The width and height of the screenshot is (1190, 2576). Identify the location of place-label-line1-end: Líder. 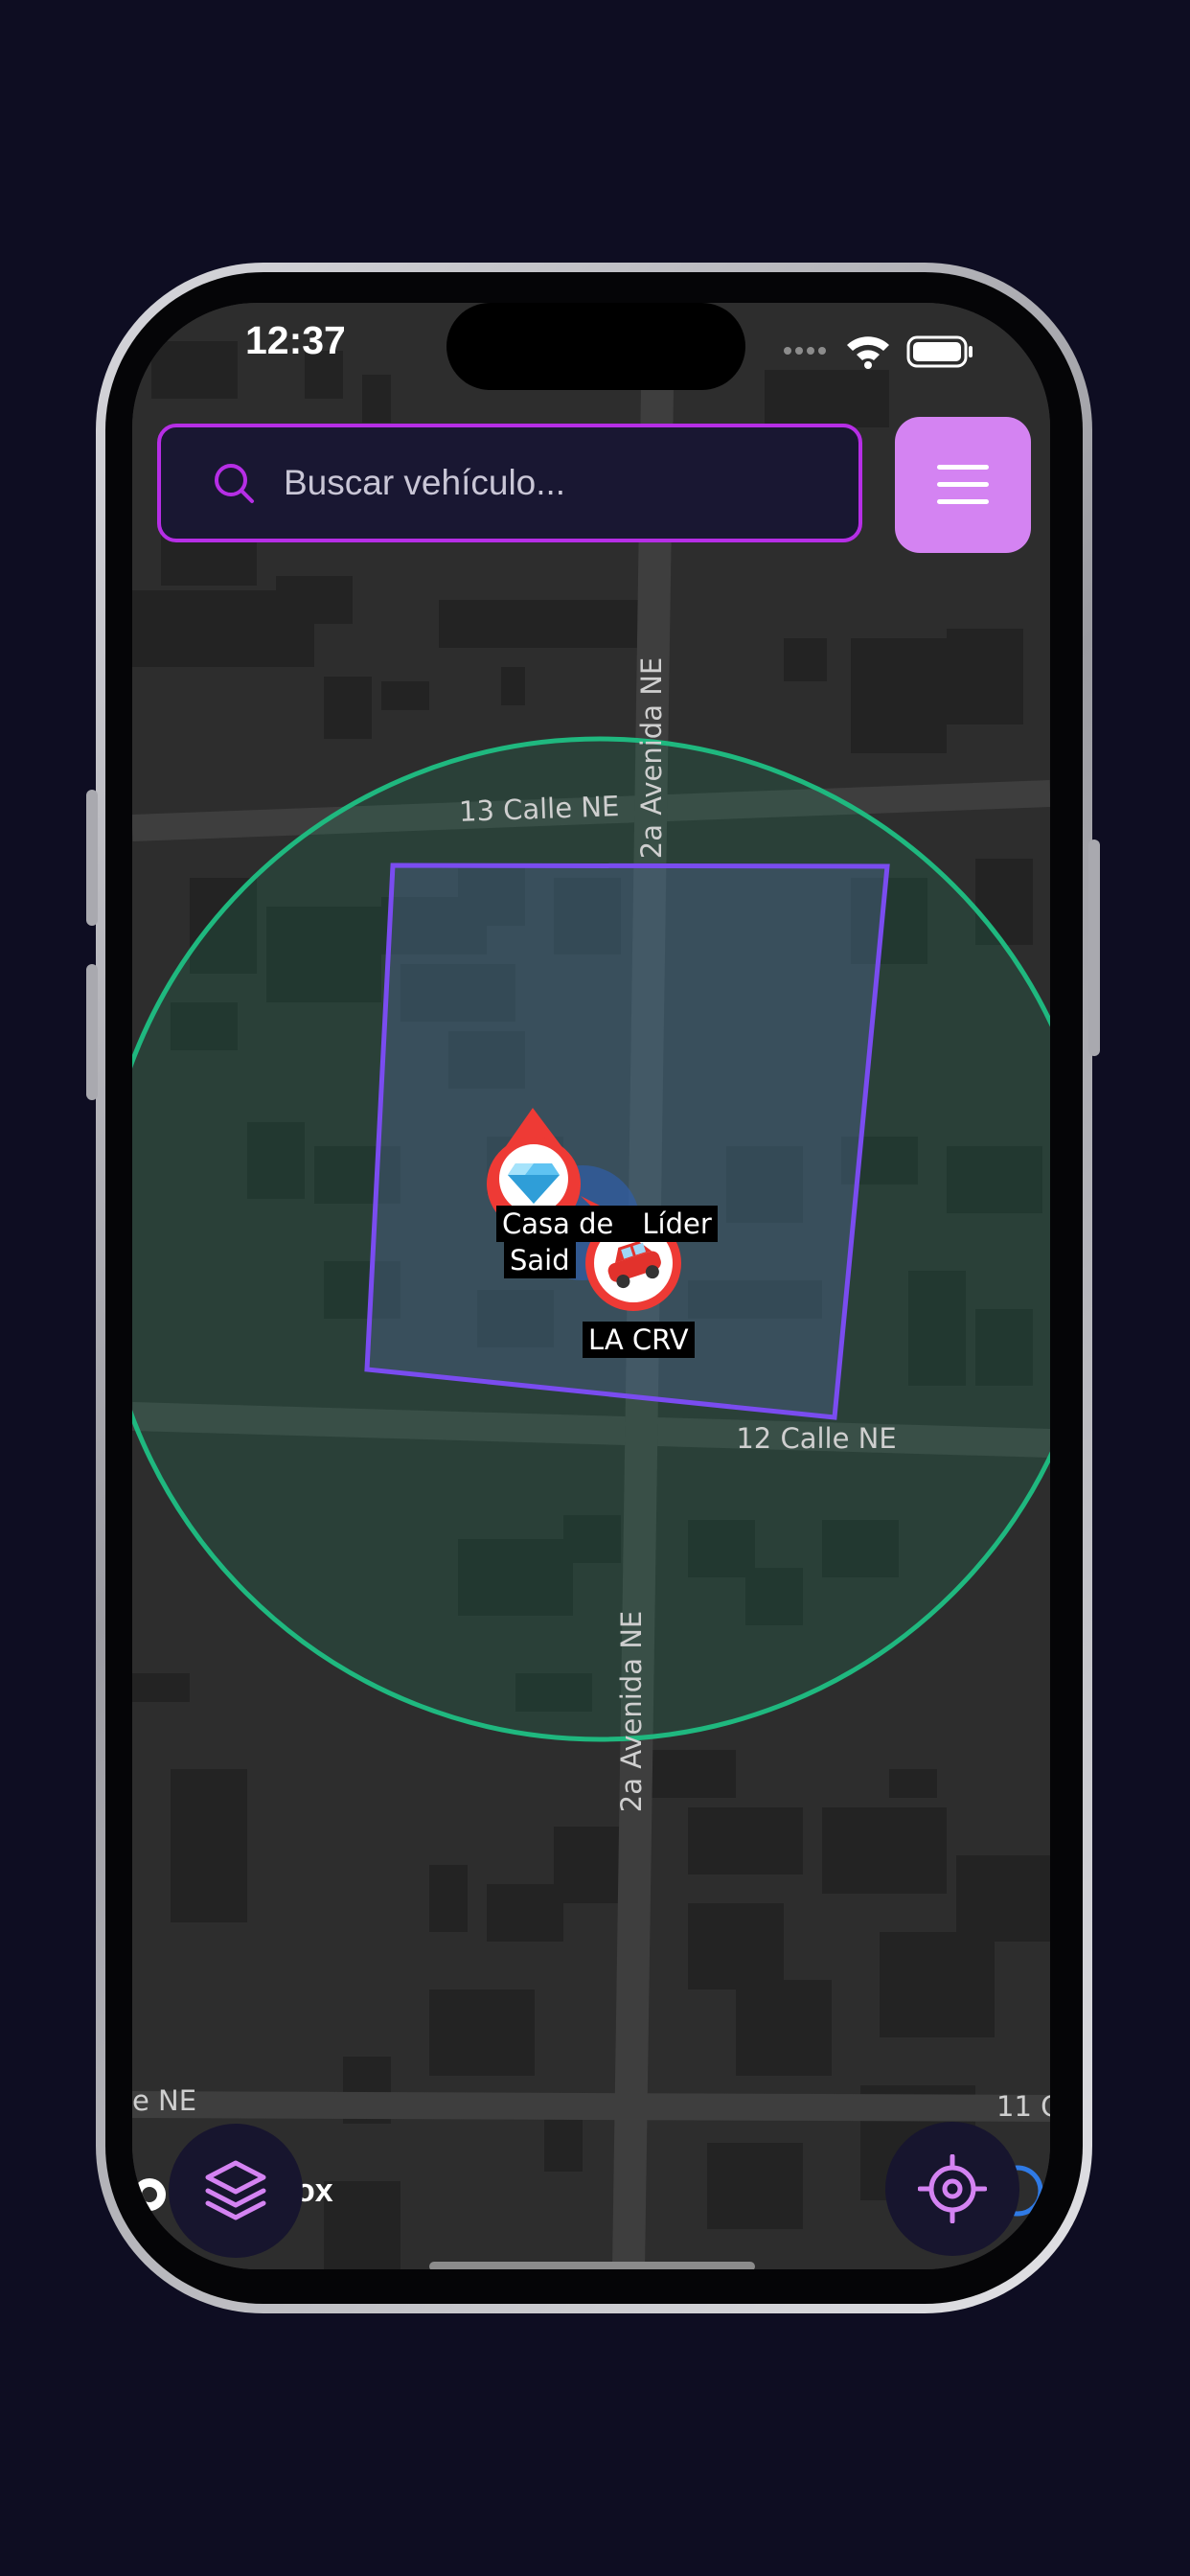
(677, 1224).